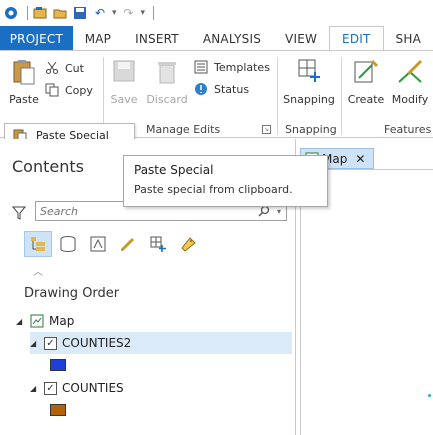  What do you see at coordinates (356, 38) in the screenshot?
I see `tab-edit: EDIT` at bounding box center [356, 38].